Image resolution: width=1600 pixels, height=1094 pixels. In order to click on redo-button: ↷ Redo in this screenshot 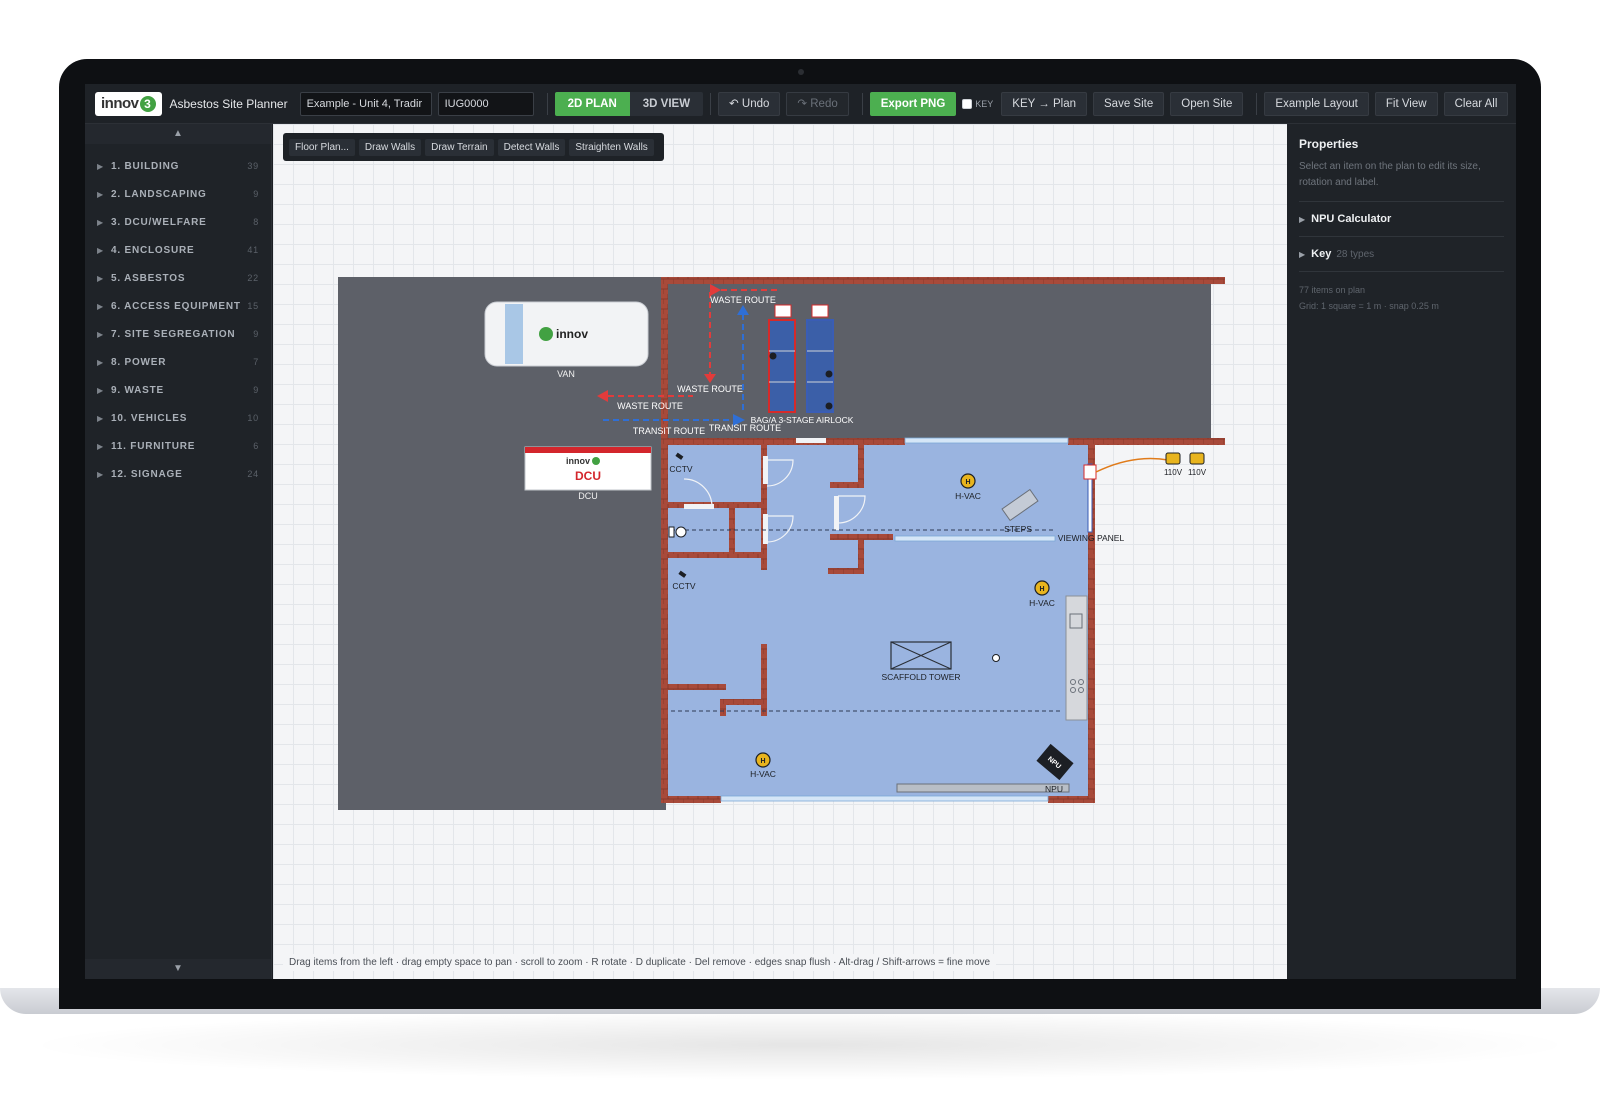, I will do `click(817, 103)`.